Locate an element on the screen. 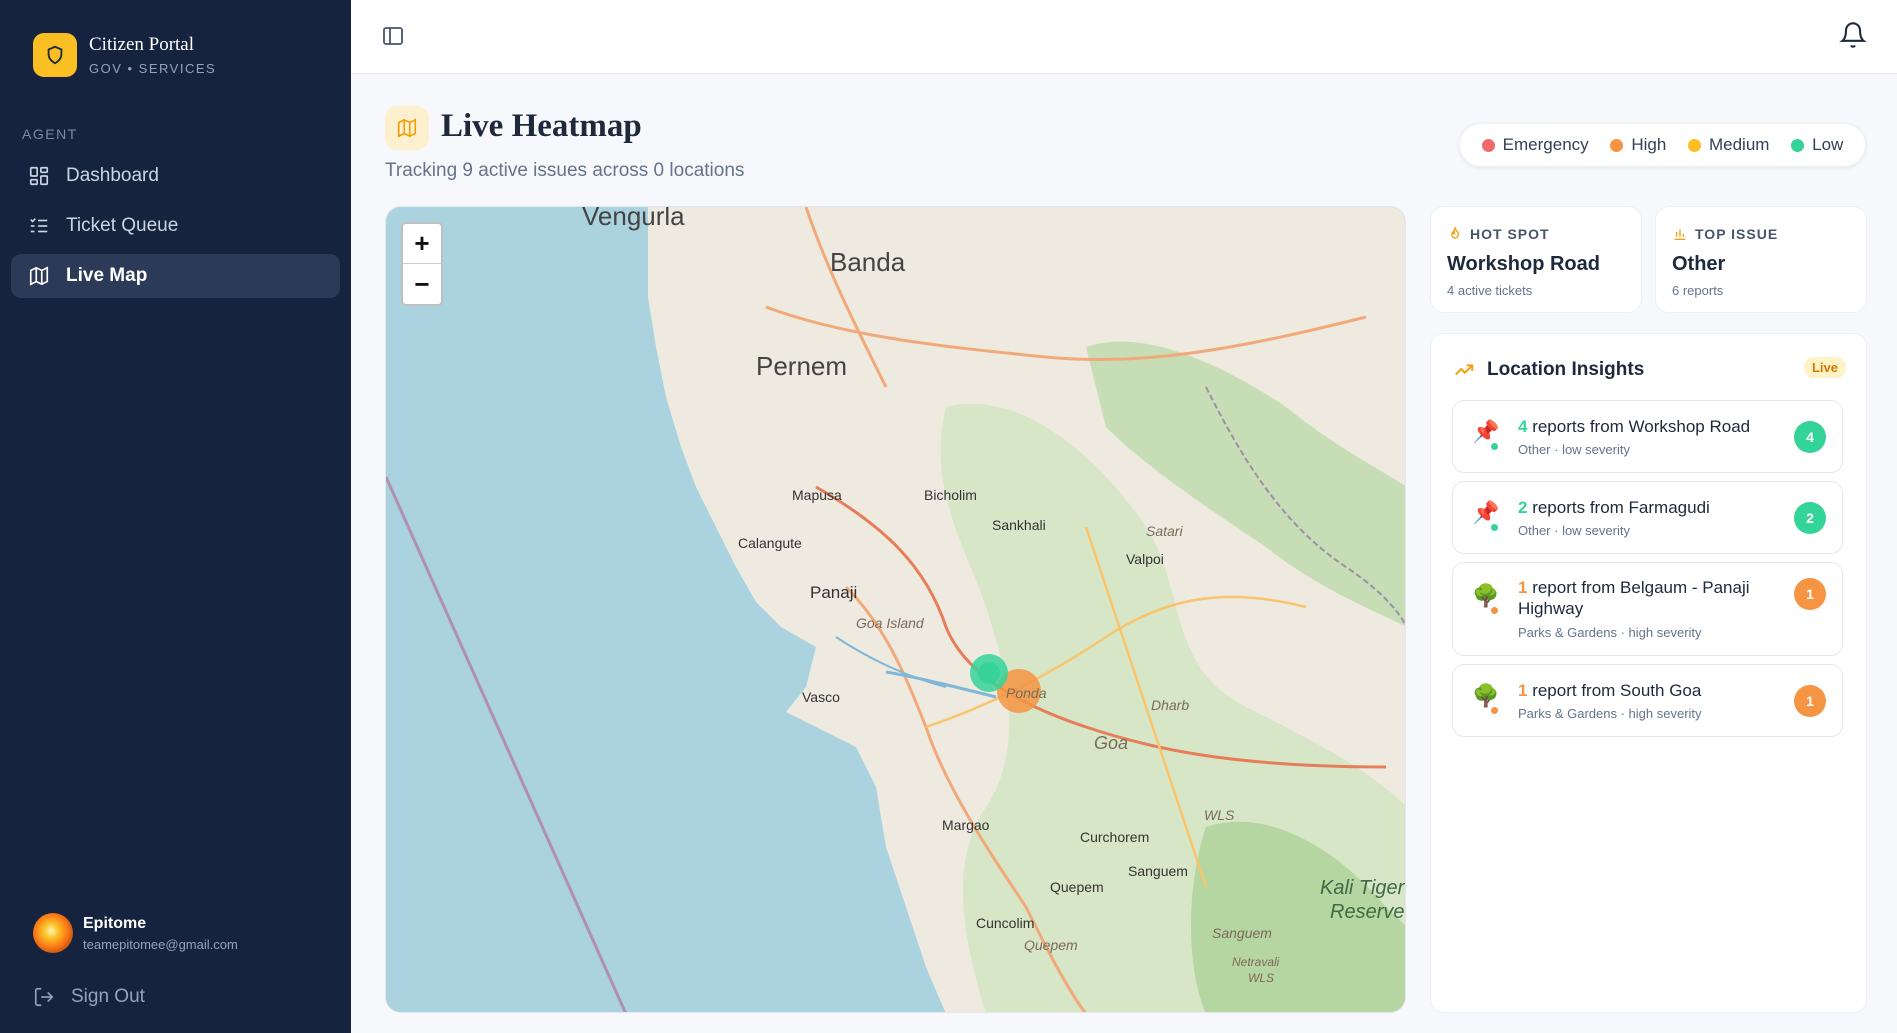  logout-icon is located at coordinates (44, 997).